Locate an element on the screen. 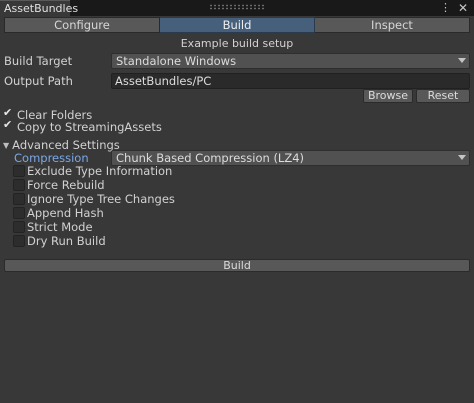 The width and height of the screenshot is (474, 403). copy-streaming-assets-label: Copy to StreamingAssets is located at coordinates (89, 127).